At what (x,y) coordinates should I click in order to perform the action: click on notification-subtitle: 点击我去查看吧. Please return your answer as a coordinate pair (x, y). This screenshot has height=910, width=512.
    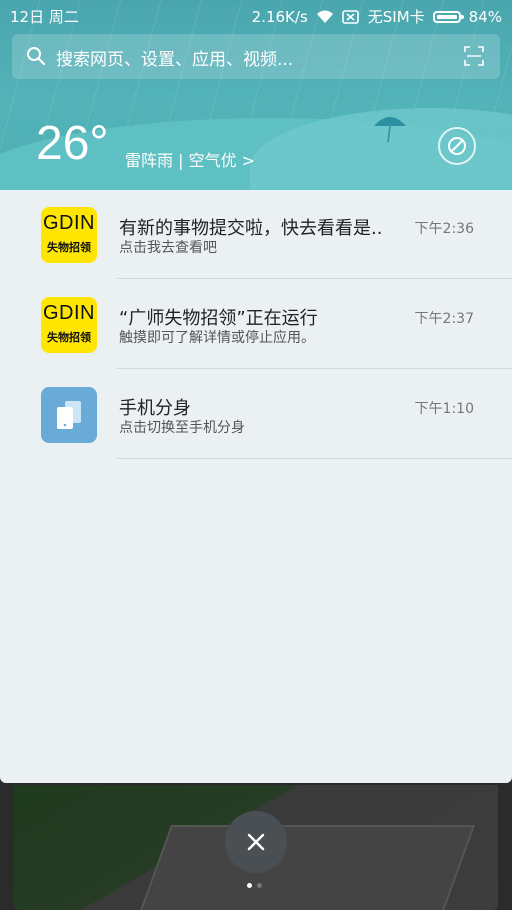
    Looking at the image, I should click on (168, 248).